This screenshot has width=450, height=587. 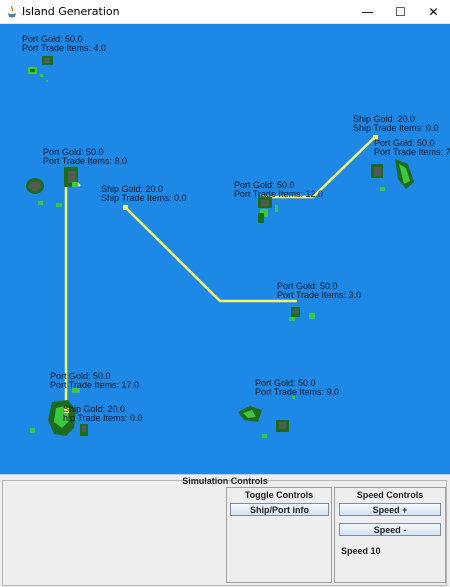 What do you see at coordinates (85, 161) in the screenshot?
I see `port-trade-items: Port Trade Items: 8.0` at bounding box center [85, 161].